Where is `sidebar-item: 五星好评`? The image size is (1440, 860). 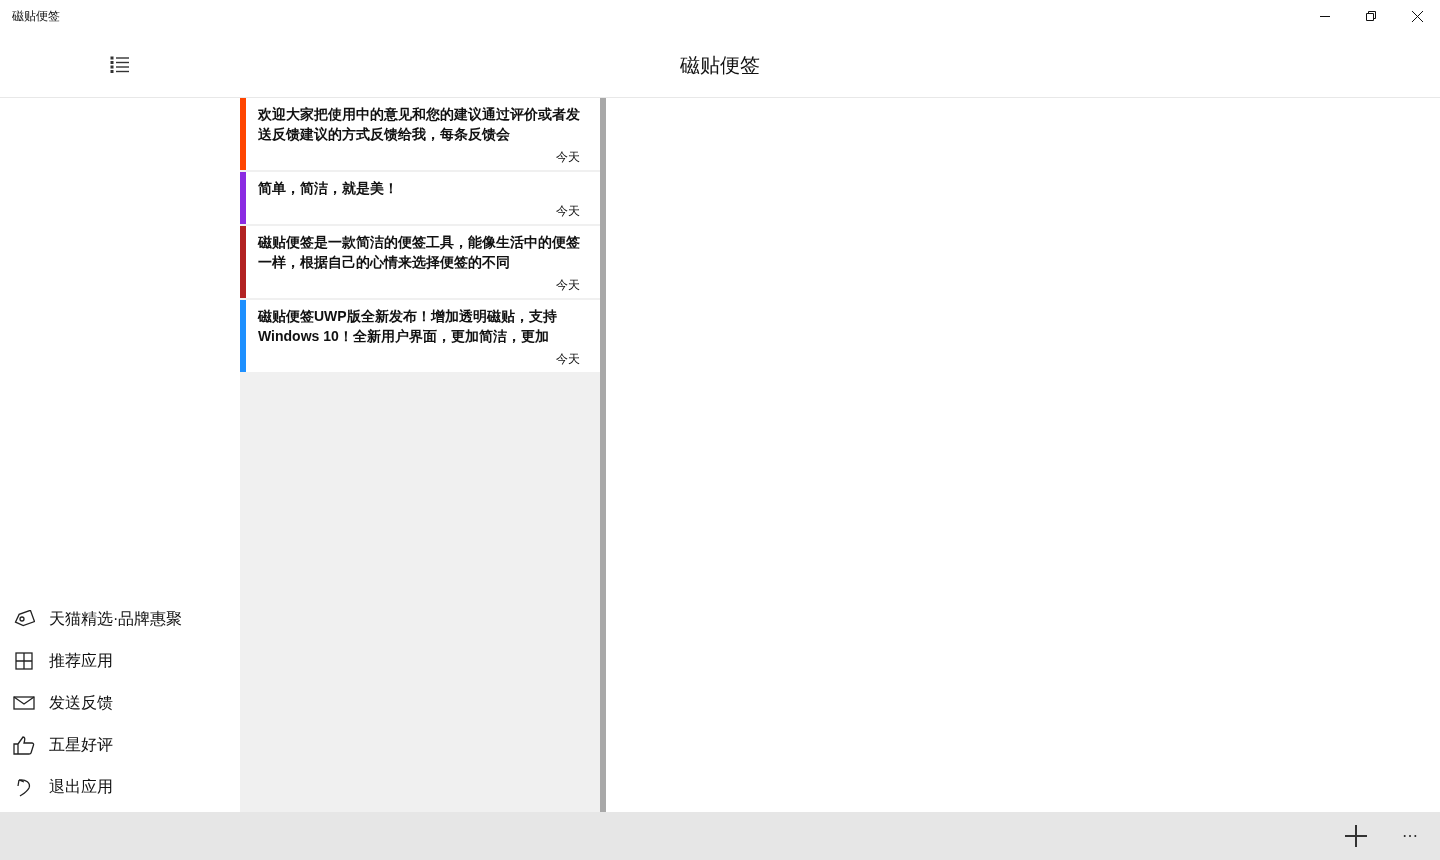
sidebar-item: 五星好评 is located at coordinates (120, 745).